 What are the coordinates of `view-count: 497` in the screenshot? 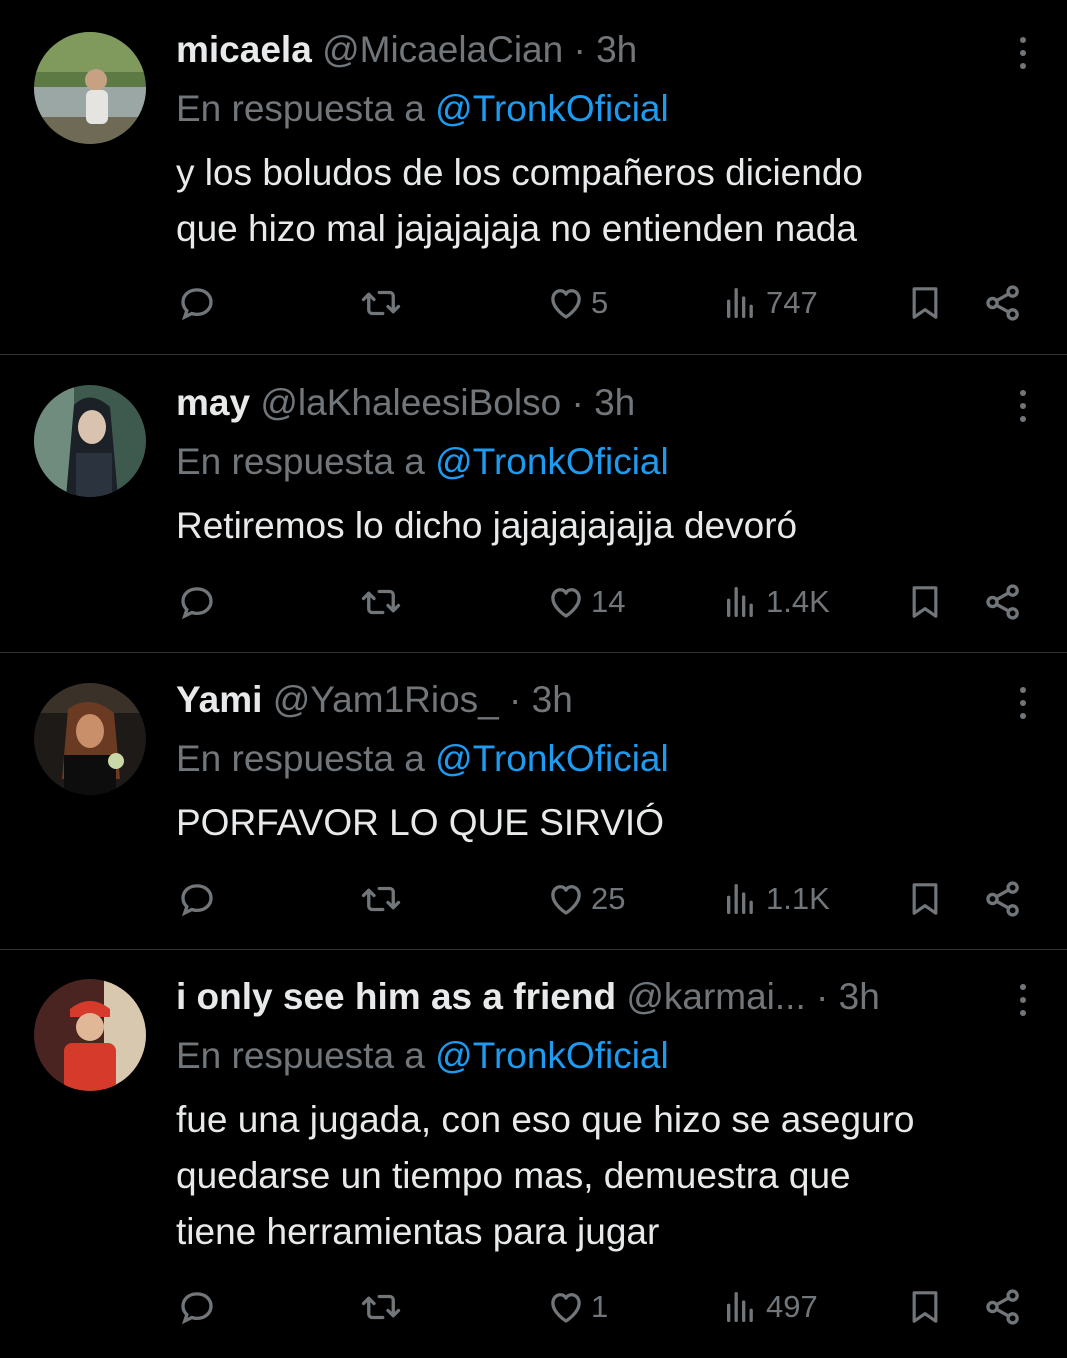 It's located at (792, 1306).